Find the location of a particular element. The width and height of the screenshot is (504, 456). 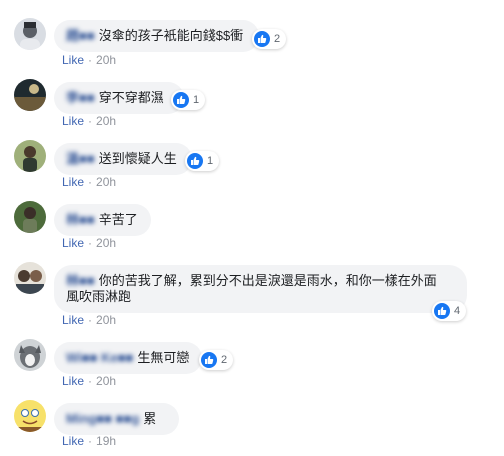

comment-bubble: 林■■ 辛苦了 is located at coordinates (102, 220).